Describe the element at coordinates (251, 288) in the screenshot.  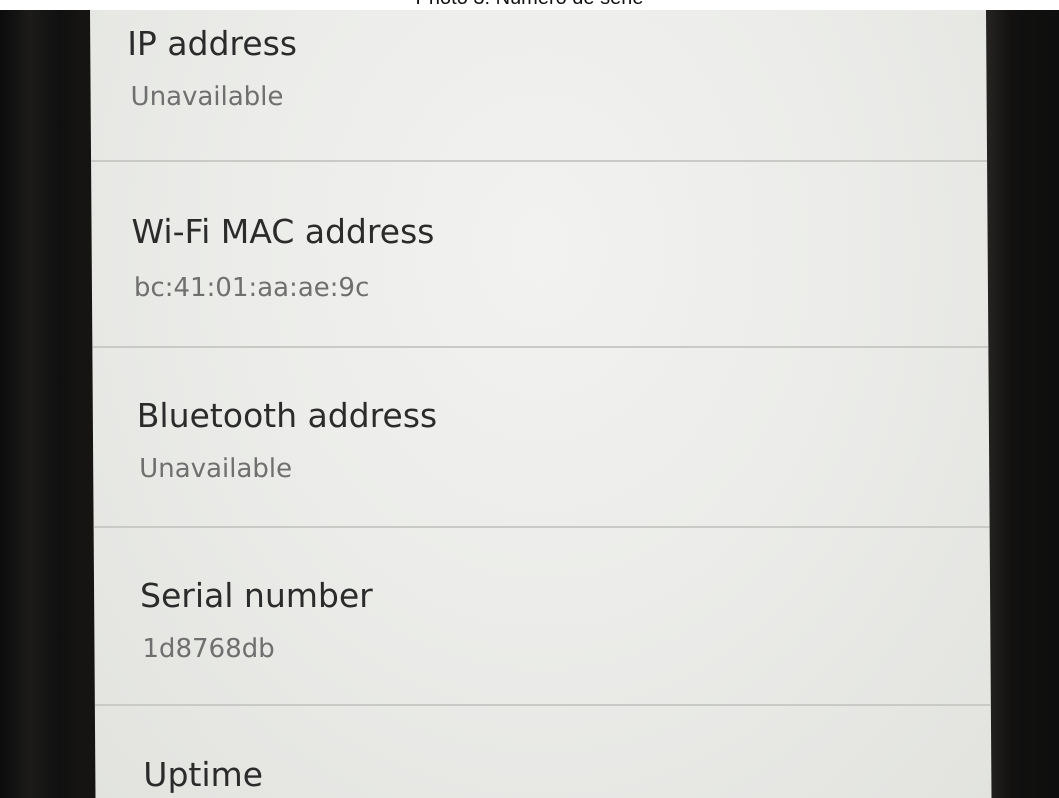
I see `setting-value: bc:41:01:aa:ae:9c` at that location.